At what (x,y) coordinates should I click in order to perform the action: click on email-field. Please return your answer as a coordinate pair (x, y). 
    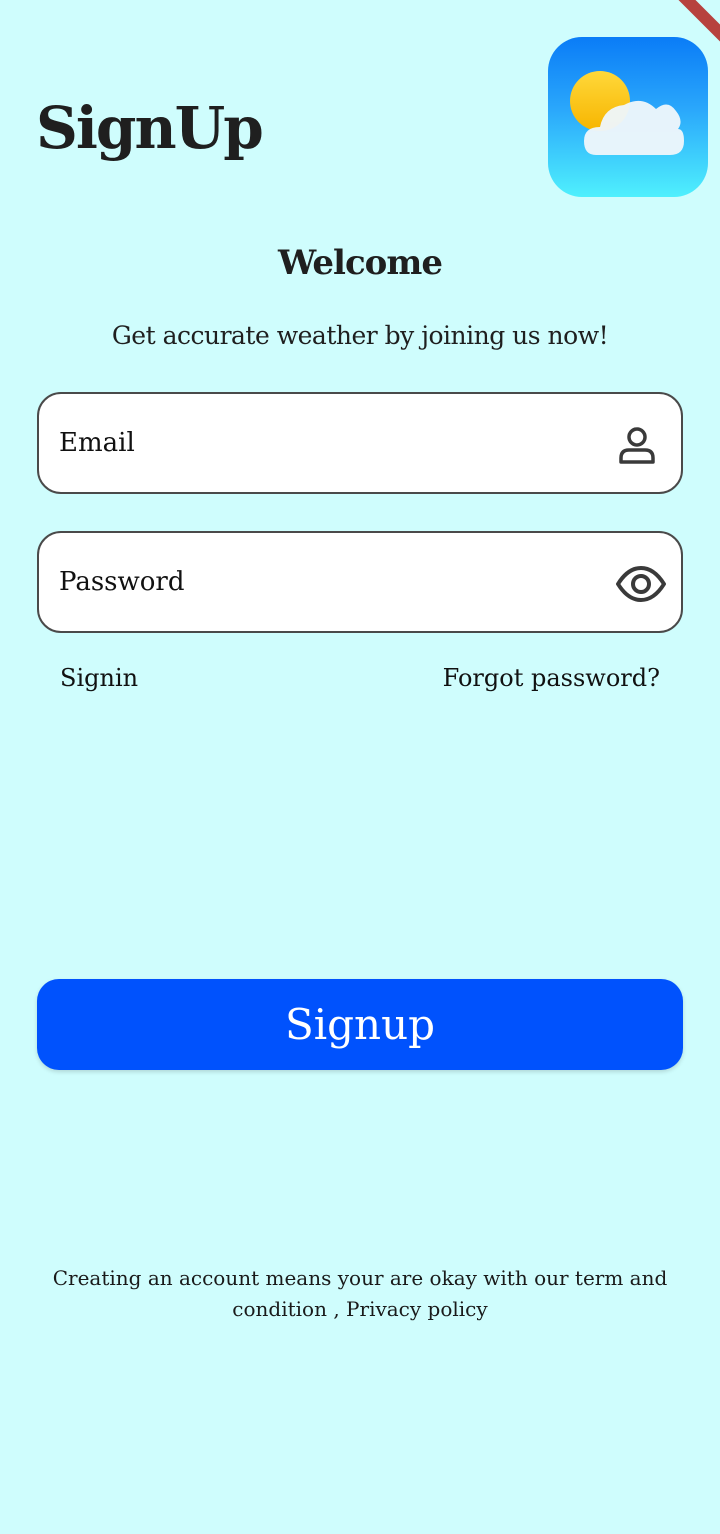
    Looking at the image, I should click on (360, 443).